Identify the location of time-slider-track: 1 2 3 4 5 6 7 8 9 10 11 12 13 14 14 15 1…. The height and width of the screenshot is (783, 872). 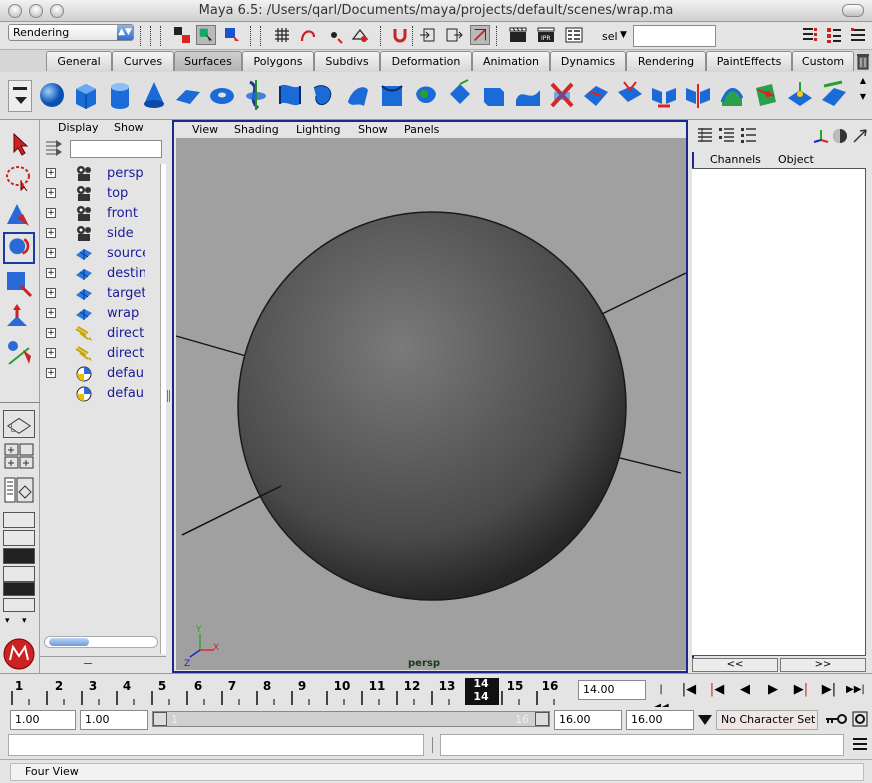
(289, 691).